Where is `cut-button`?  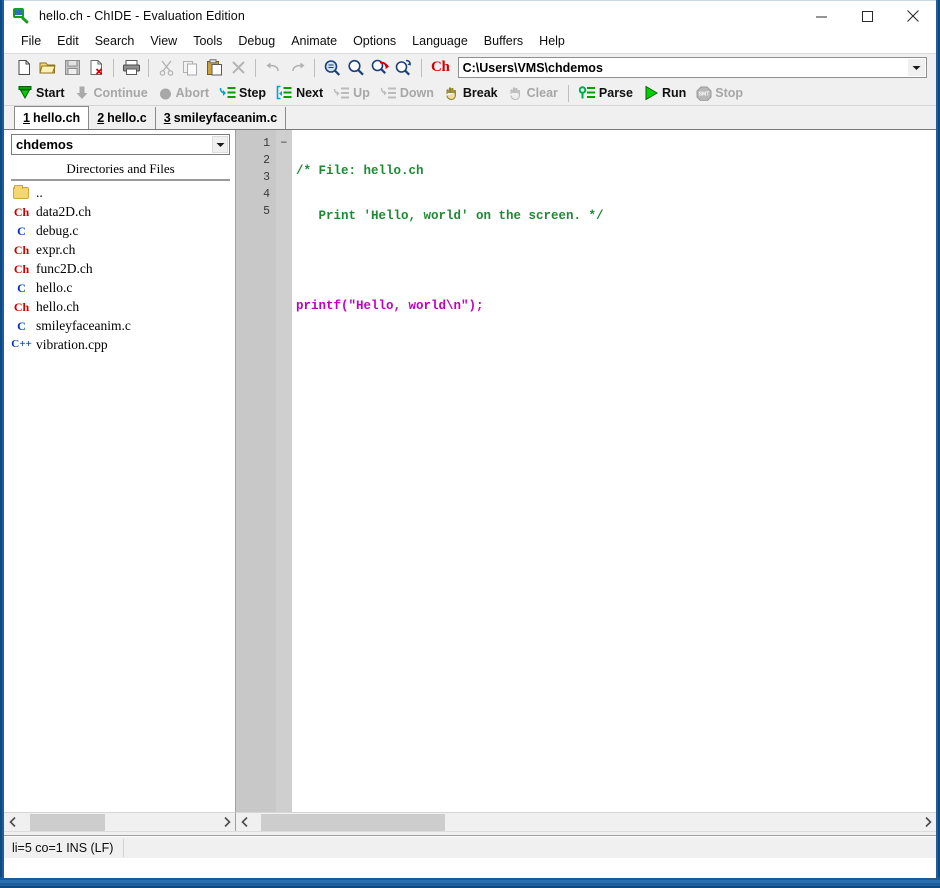
cut-button is located at coordinates (166, 68).